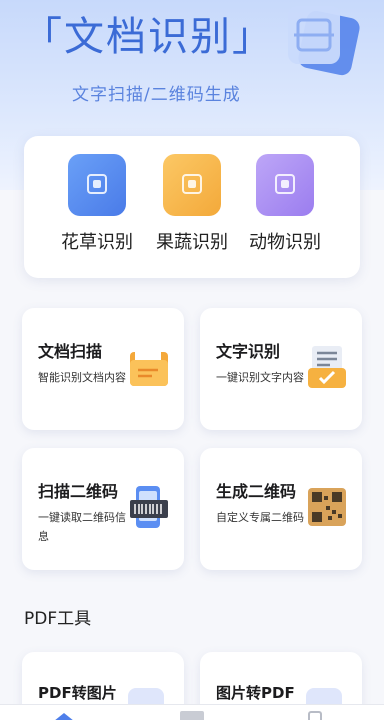 The width and height of the screenshot is (384, 720). I want to click on hero-subtitle: 文字扫描/二维码生成, so click(156, 95).